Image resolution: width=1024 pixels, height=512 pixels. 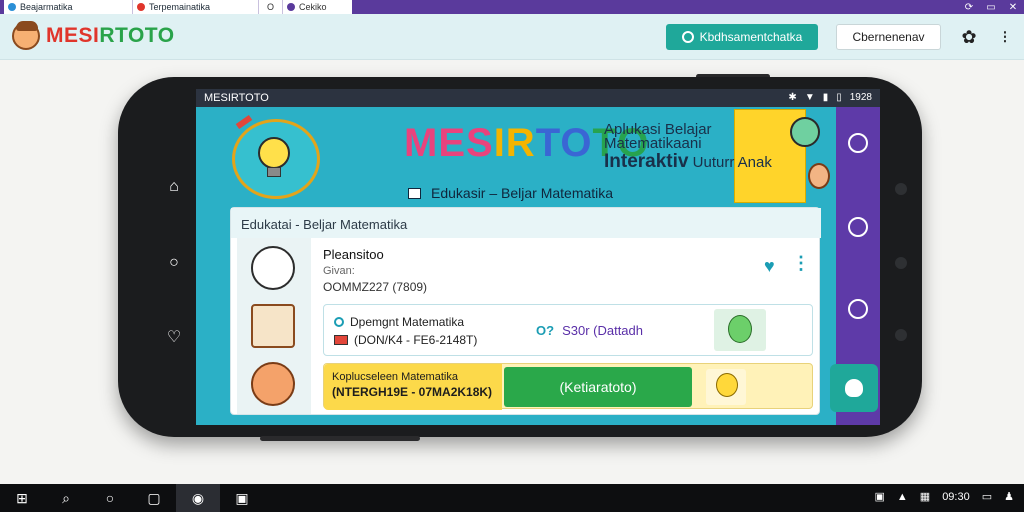 I want to click on floating-action-button, so click(x=854, y=388).